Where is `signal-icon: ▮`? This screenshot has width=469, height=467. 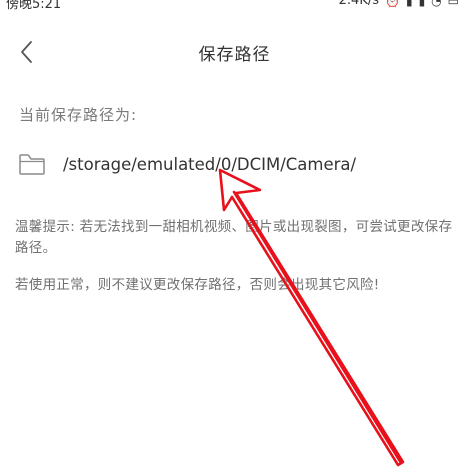
signal-icon: ▮ is located at coordinates (409, 4).